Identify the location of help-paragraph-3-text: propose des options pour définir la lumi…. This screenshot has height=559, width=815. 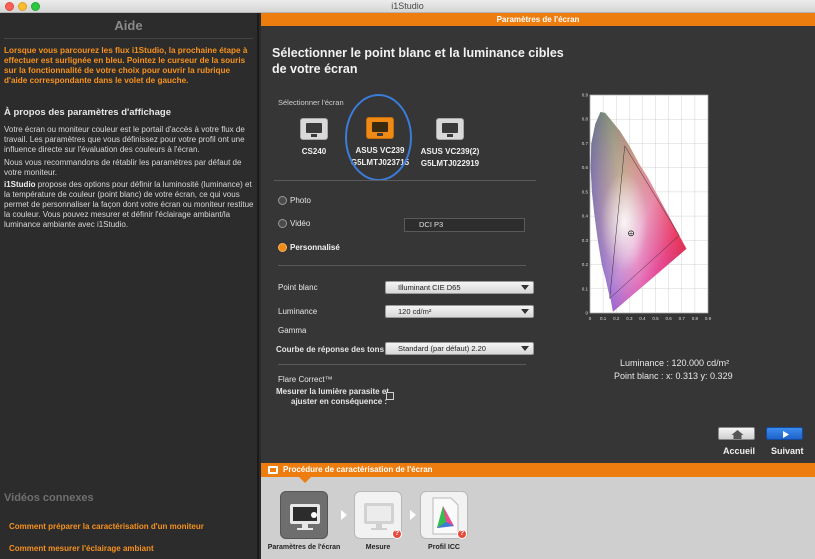
(129, 204).